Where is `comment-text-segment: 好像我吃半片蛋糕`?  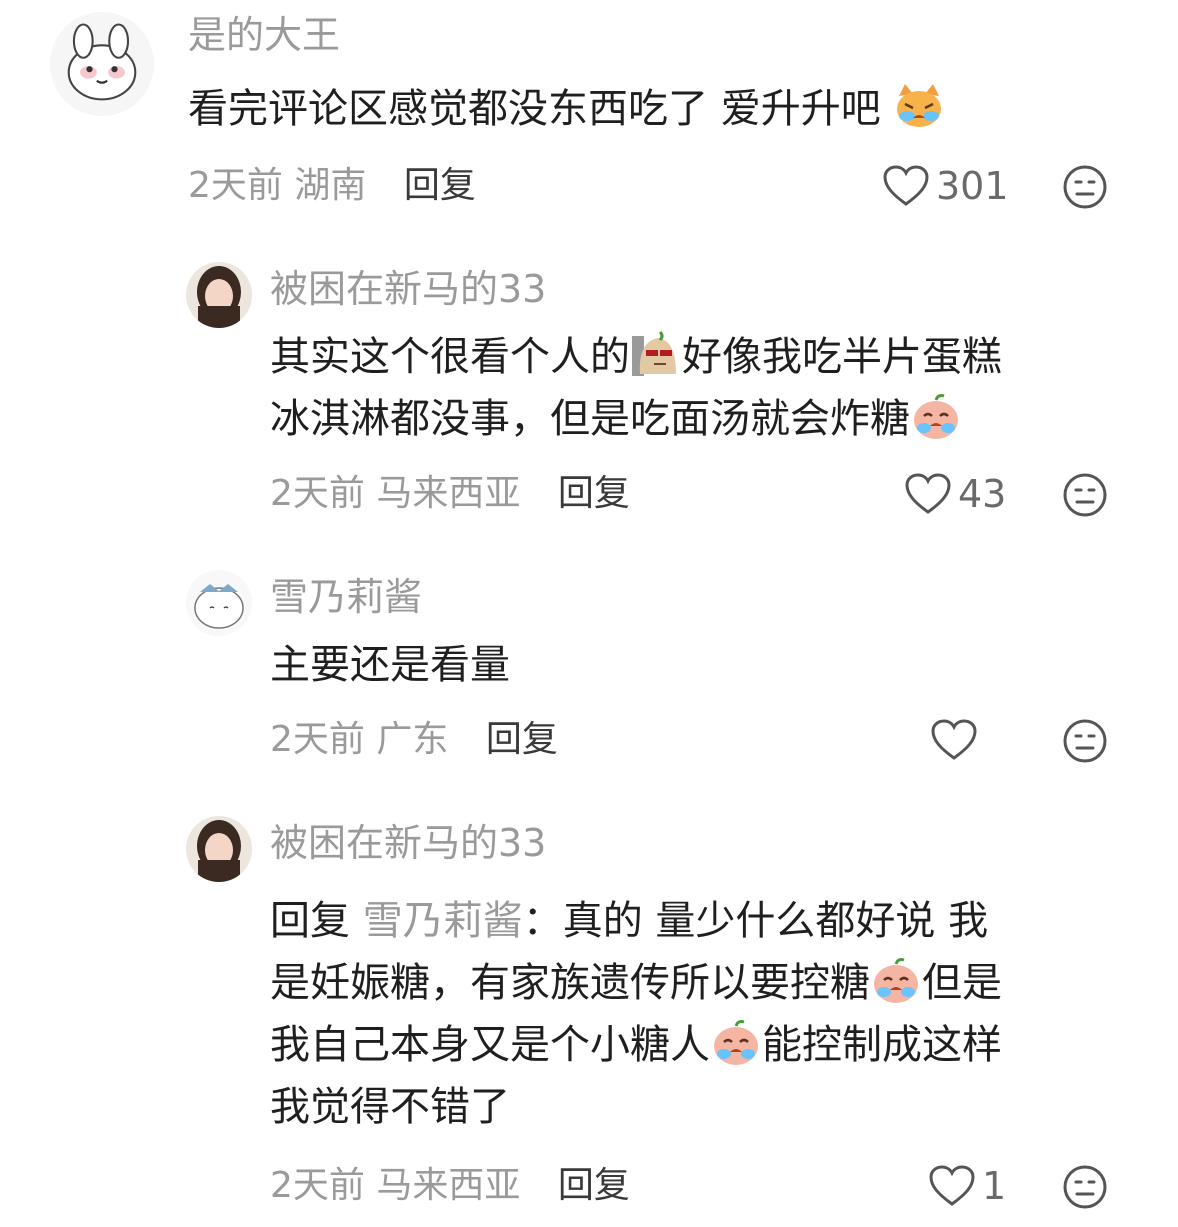
comment-text-segment: 好像我吃半片蛋糕 is located at coordinates (842, 357).